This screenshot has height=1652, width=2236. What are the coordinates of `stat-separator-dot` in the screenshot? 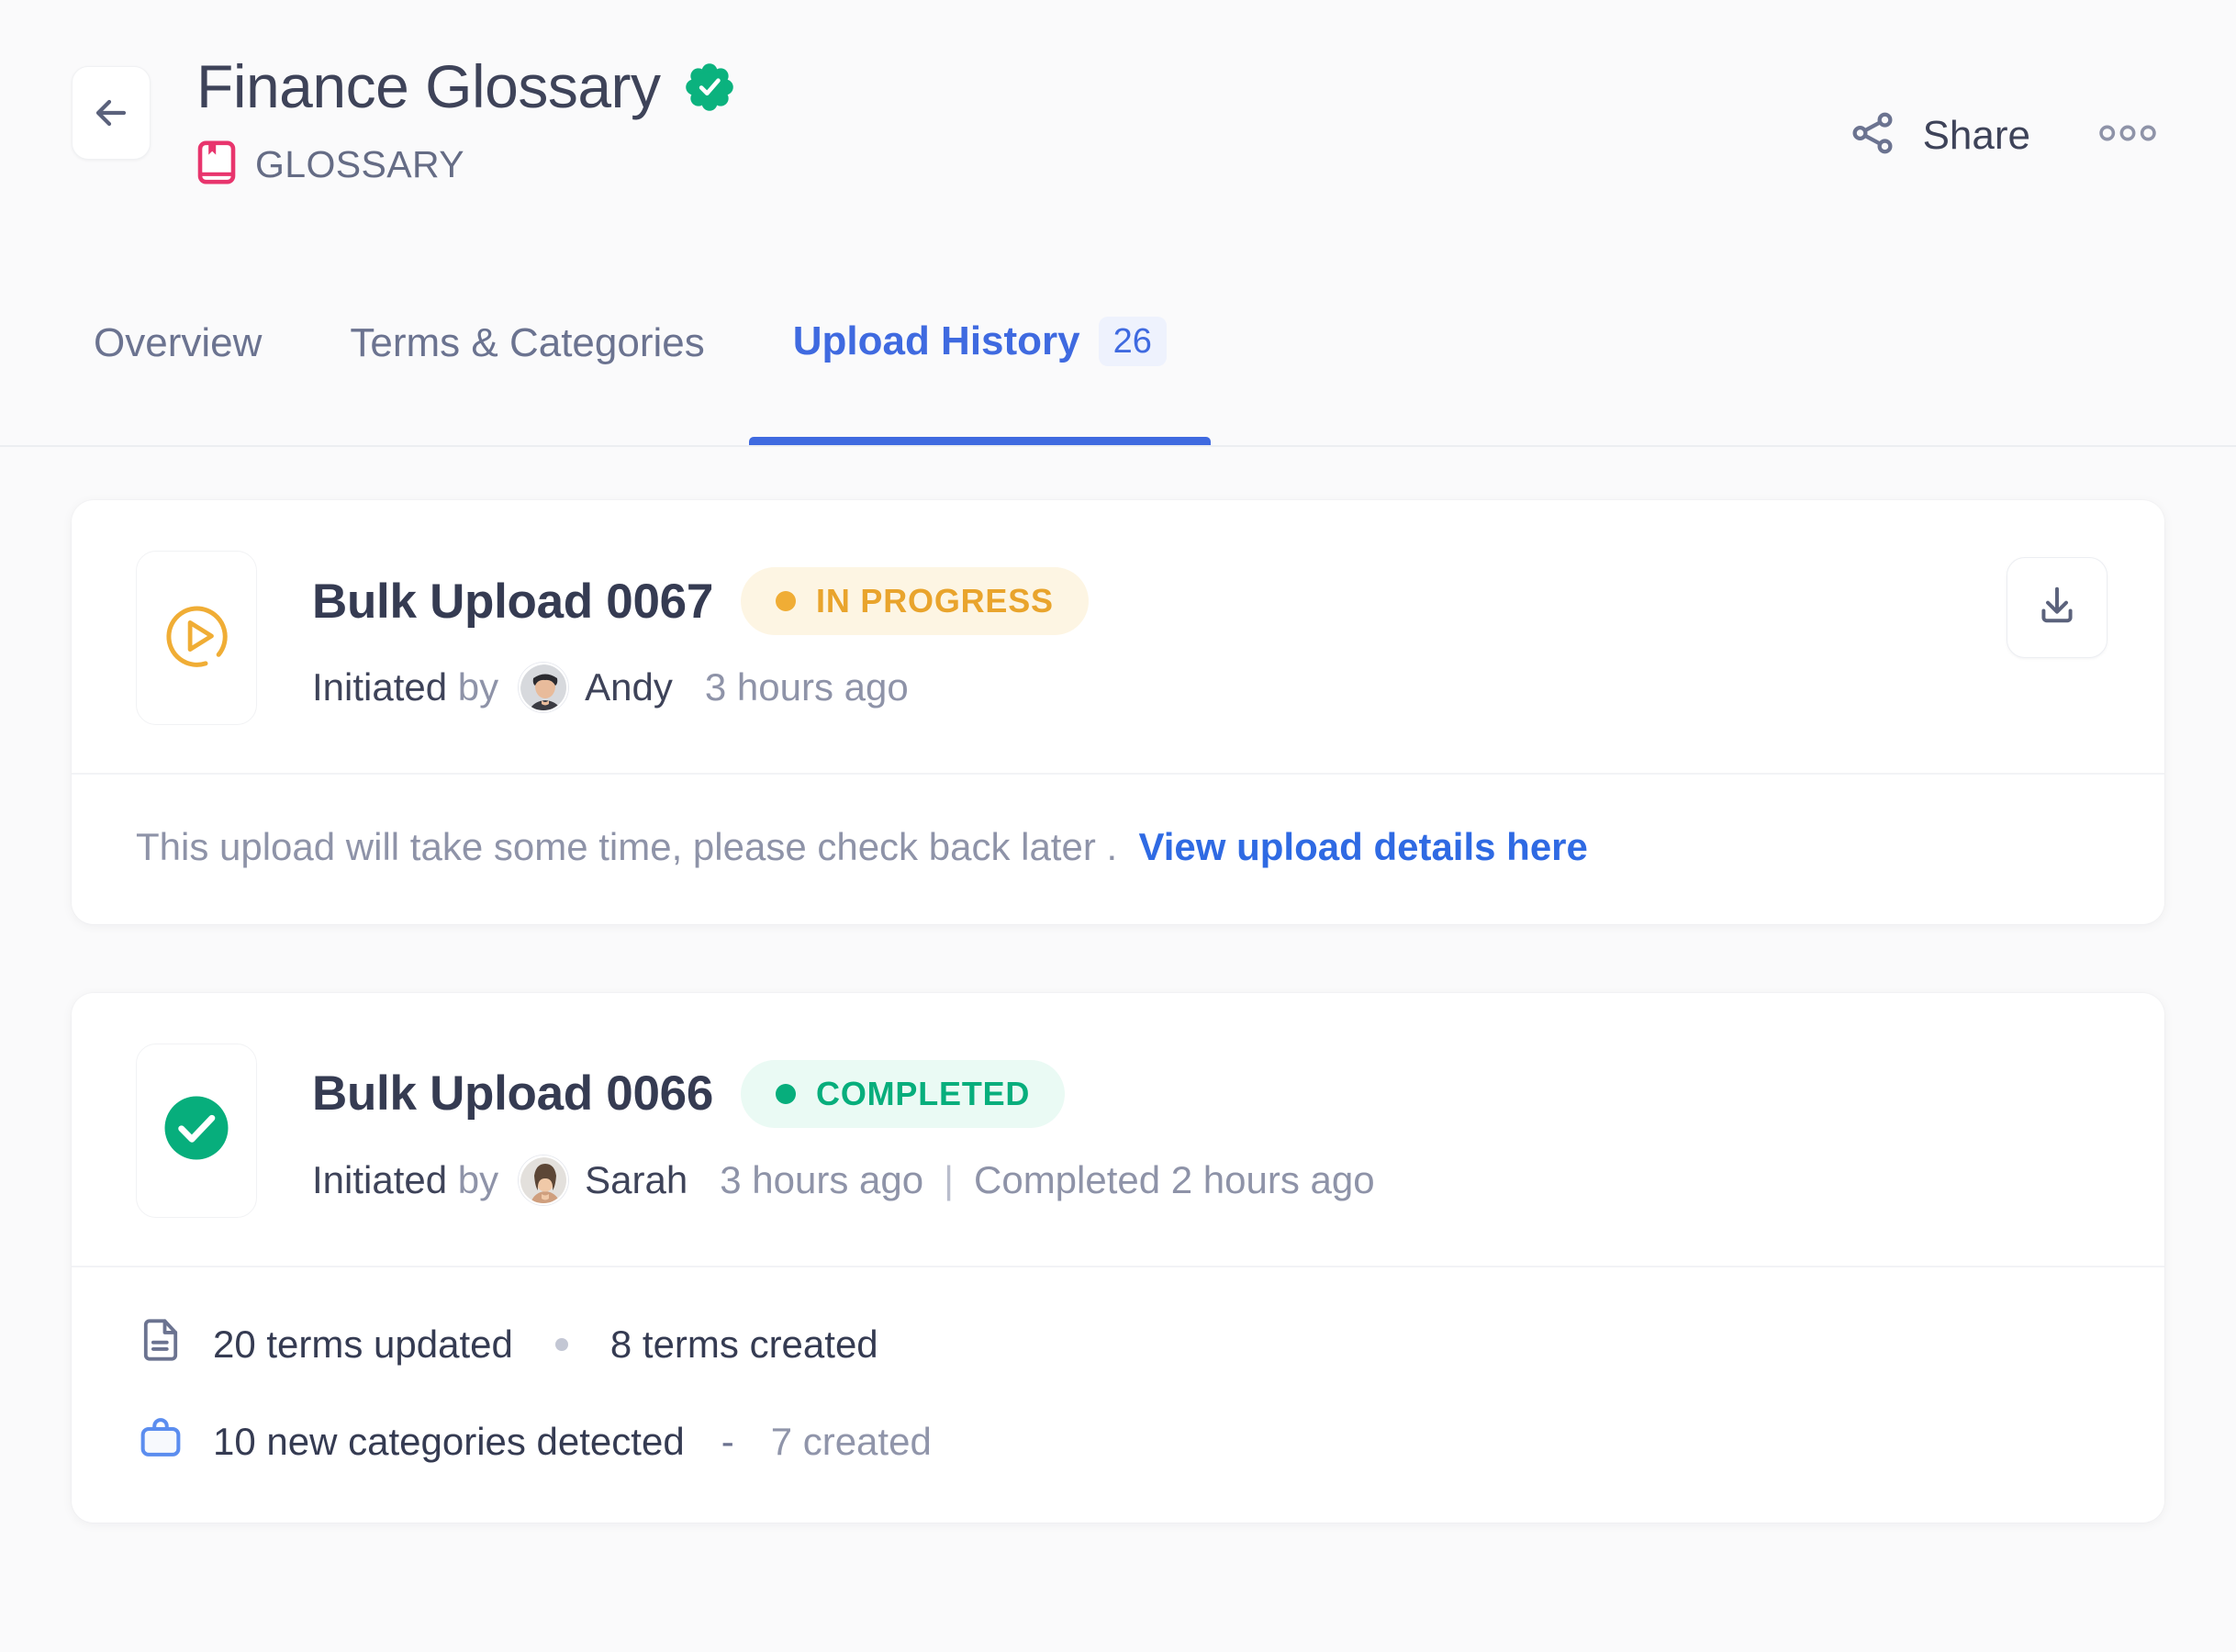 It's located at (561, 1344).